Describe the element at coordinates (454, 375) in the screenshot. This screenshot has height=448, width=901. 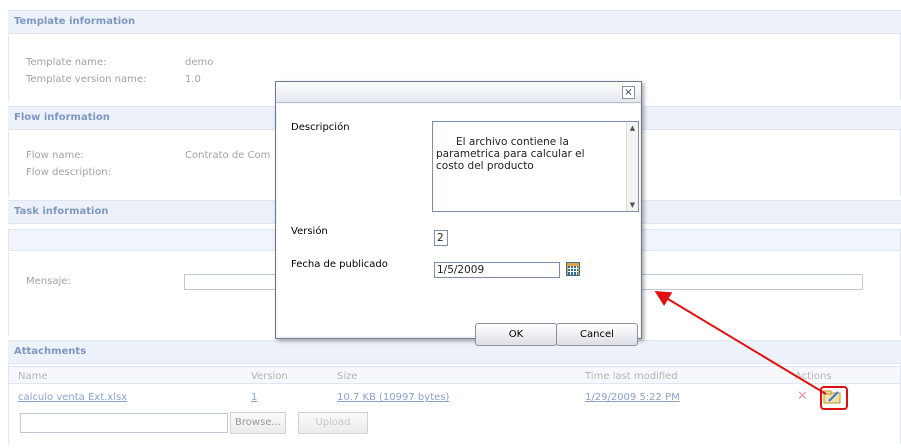
I see `attachments-column-bar` at that location.